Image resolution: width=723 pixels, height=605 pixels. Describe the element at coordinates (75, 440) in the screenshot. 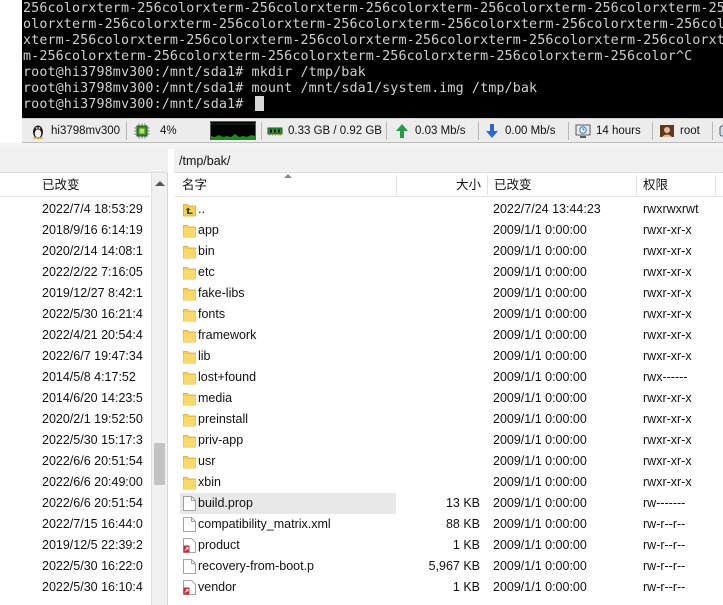

I see `list-item: 2022/5/30 15:17:3` at that location.